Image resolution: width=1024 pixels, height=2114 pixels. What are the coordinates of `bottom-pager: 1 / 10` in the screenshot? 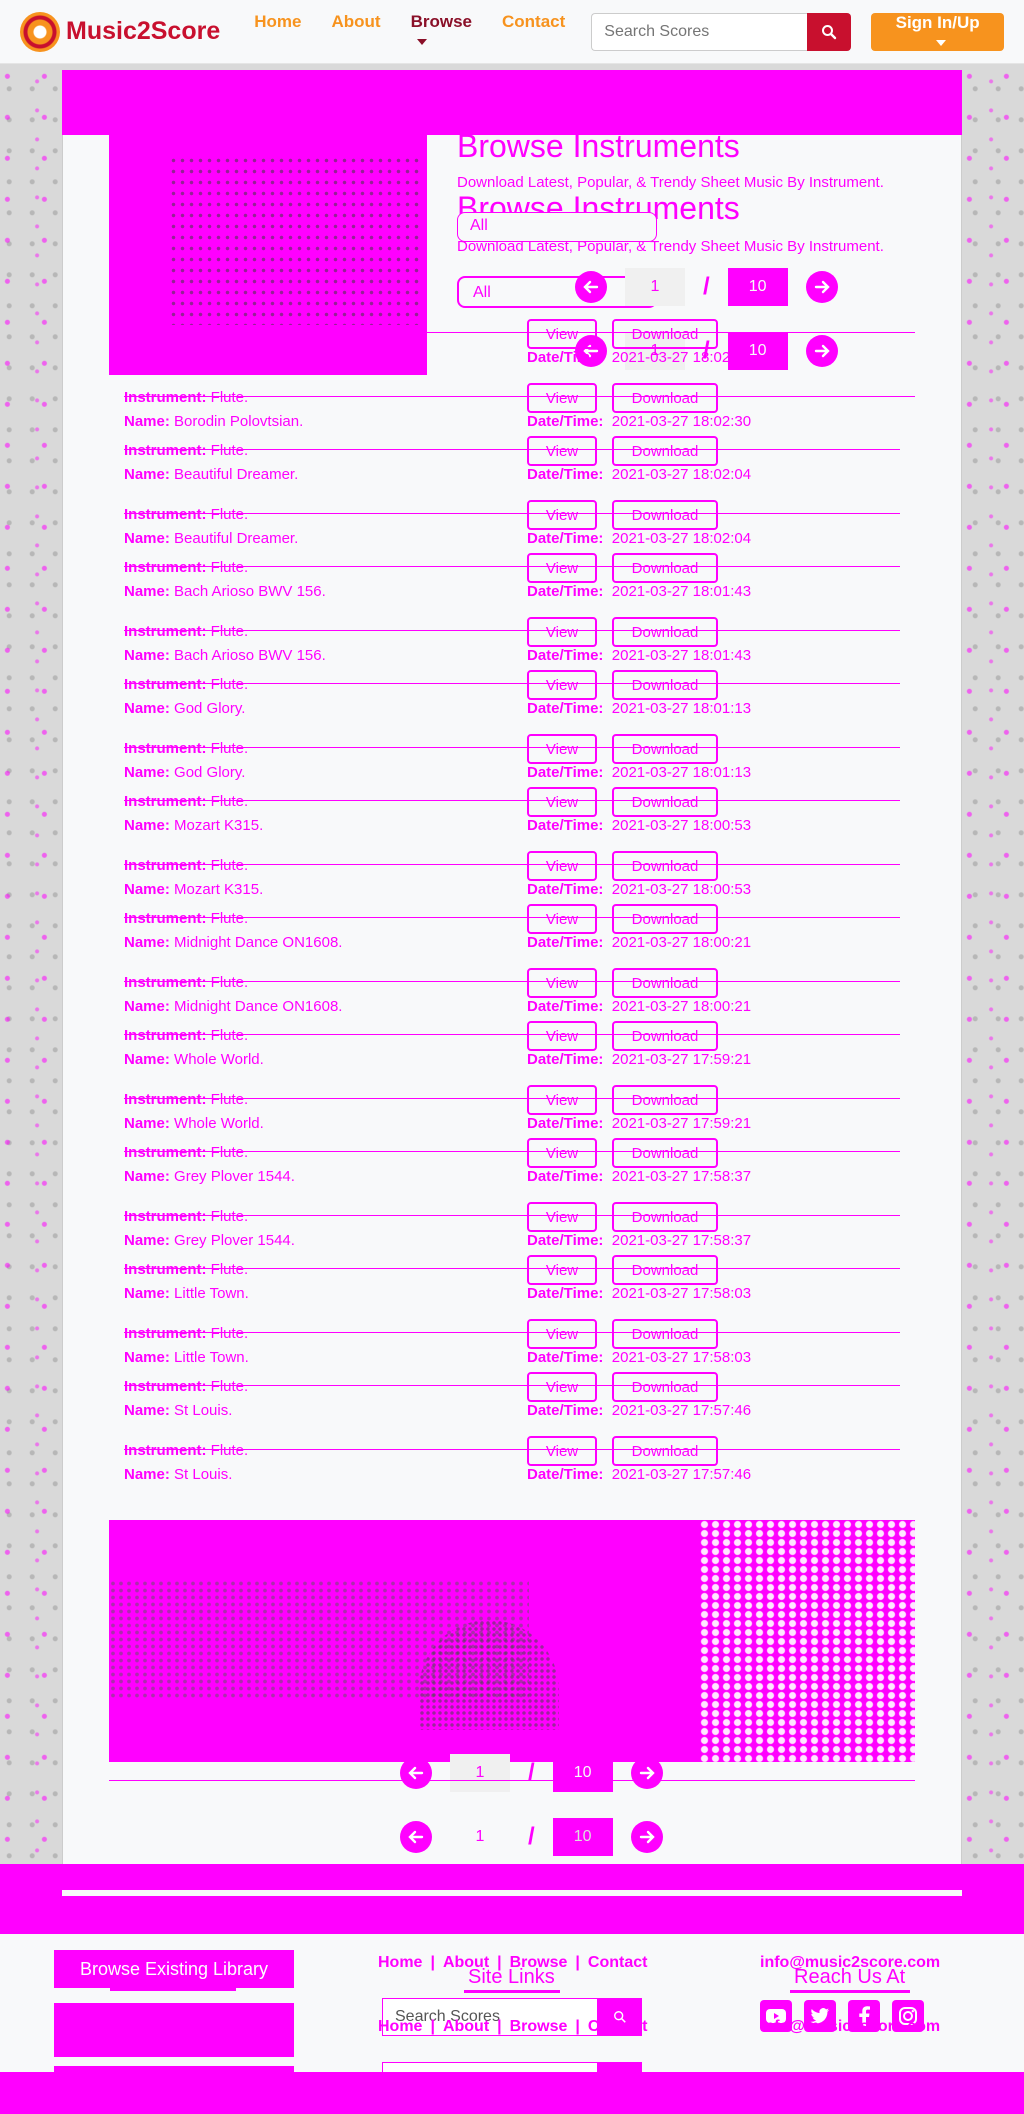 It's located at (531, 1773).